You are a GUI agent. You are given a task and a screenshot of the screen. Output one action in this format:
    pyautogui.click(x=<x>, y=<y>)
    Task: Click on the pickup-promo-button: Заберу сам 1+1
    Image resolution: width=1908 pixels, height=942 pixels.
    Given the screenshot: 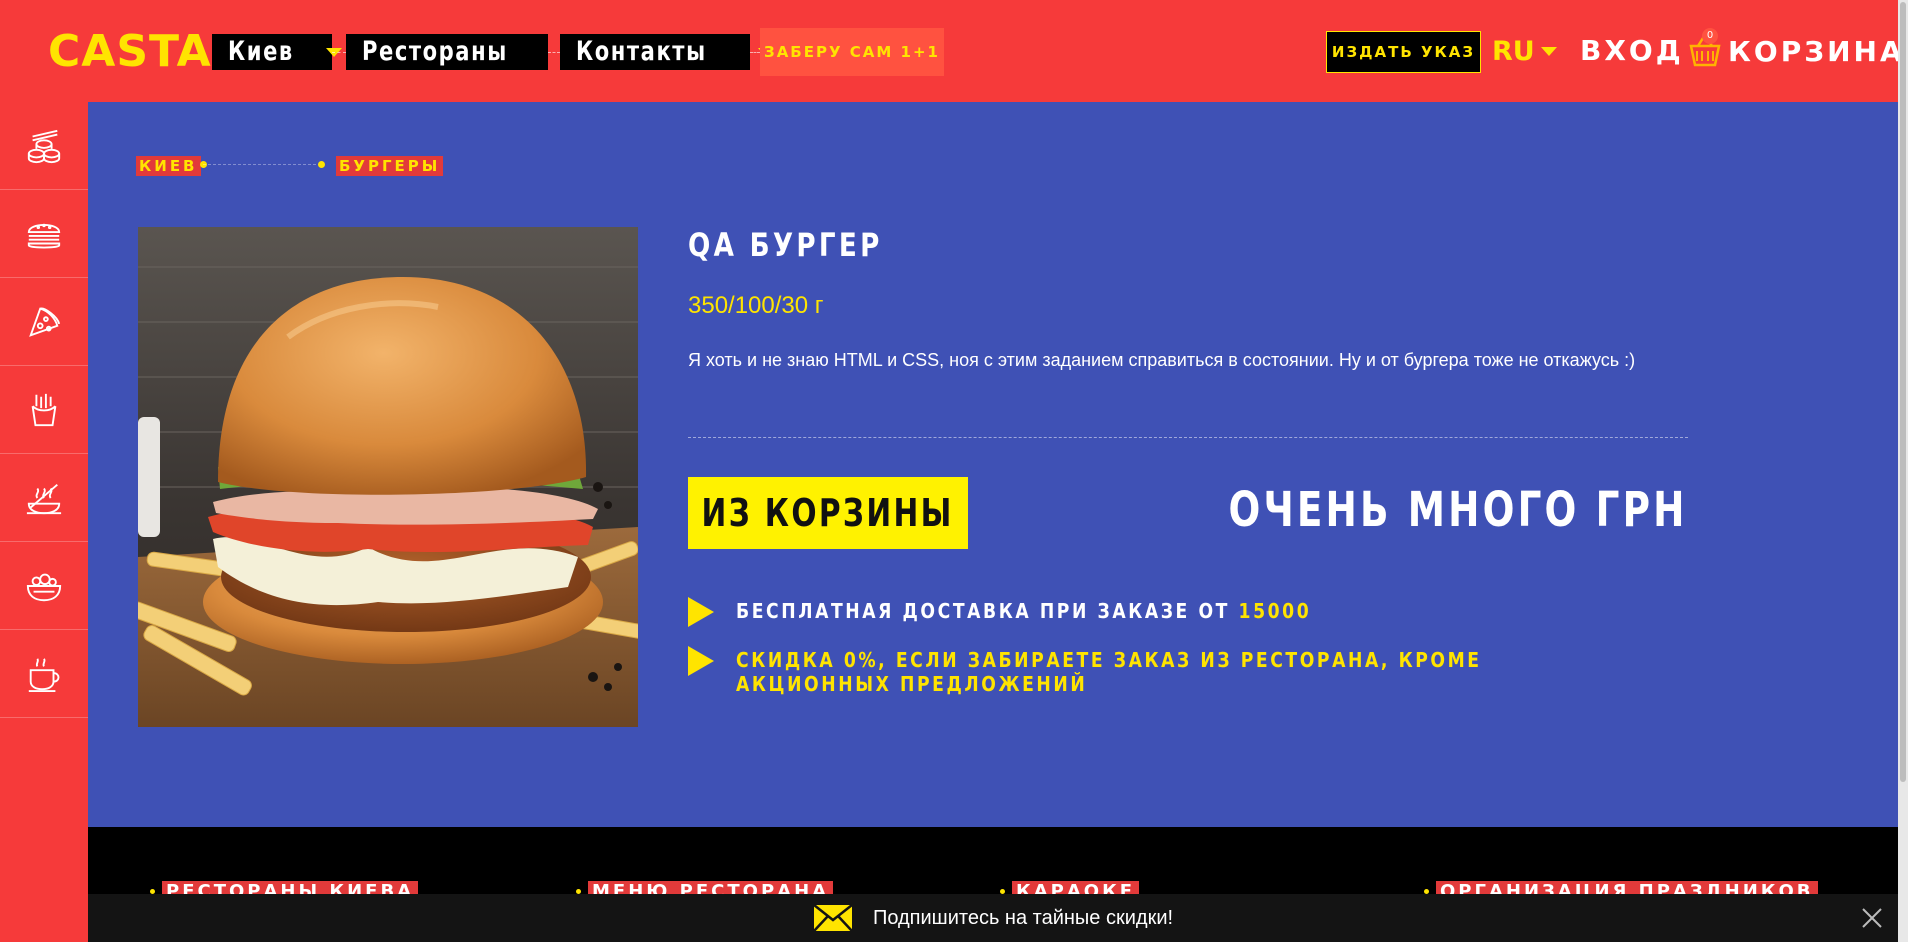 What is the action you would take?
    pyautogui.click(x=852, y=52)
    